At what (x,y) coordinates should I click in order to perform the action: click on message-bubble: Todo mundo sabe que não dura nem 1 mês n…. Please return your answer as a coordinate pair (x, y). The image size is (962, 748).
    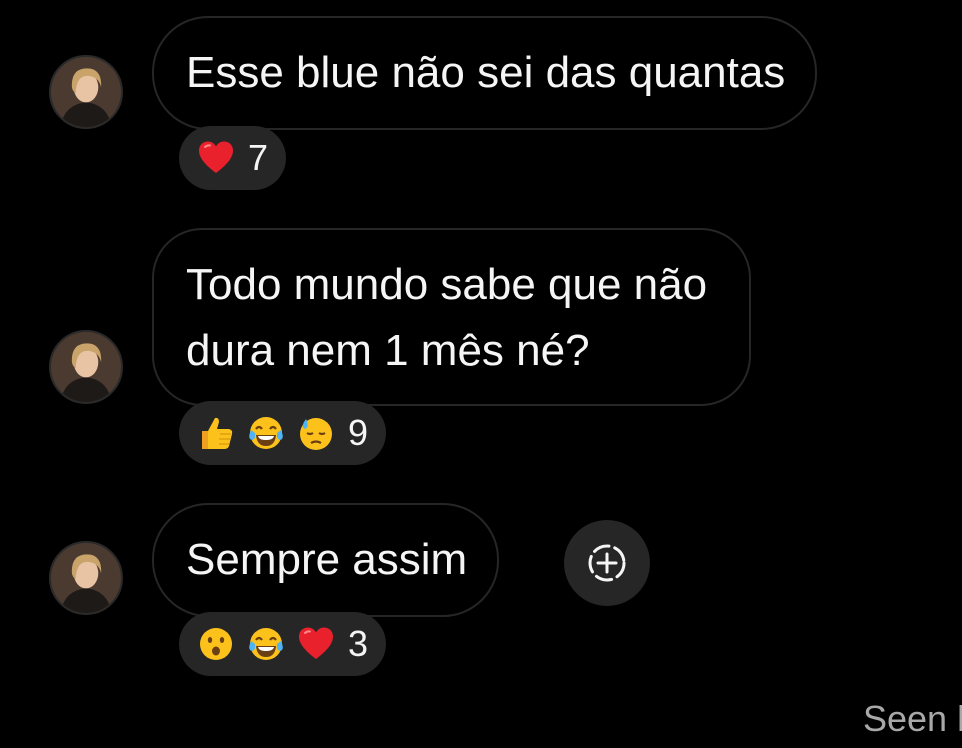
    Looking at the image, I should click on (452, 317).